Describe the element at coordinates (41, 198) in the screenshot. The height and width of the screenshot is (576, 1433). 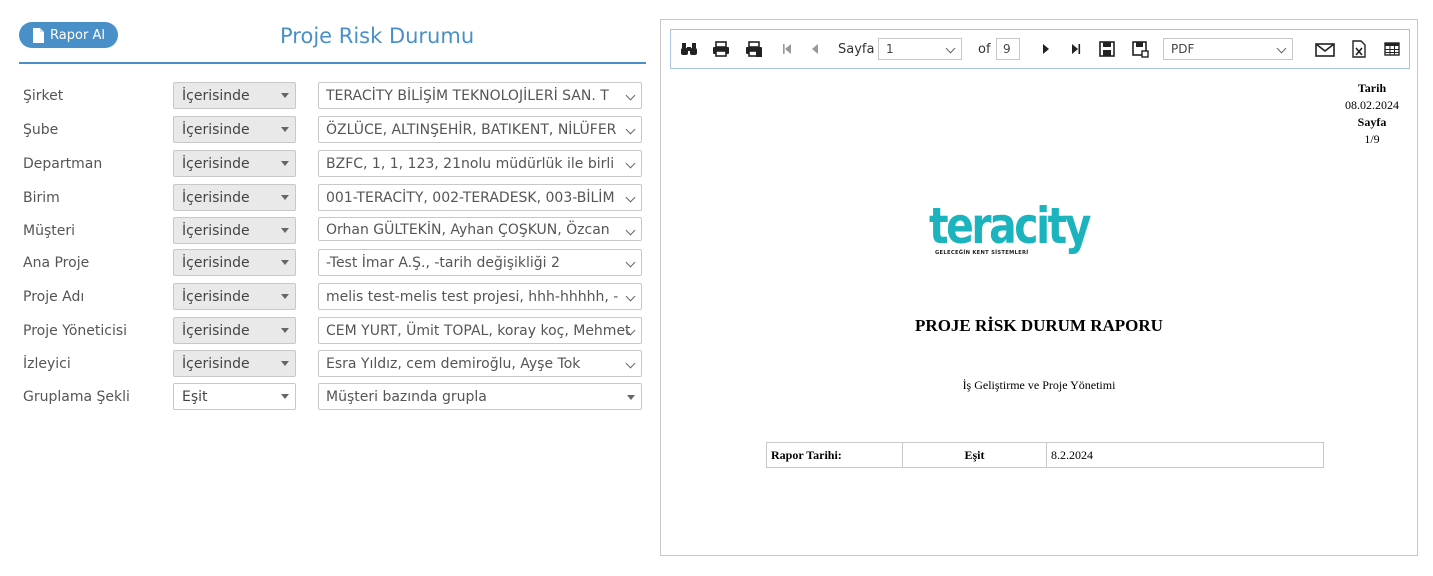
I see `filter-label: Birim` at that location.